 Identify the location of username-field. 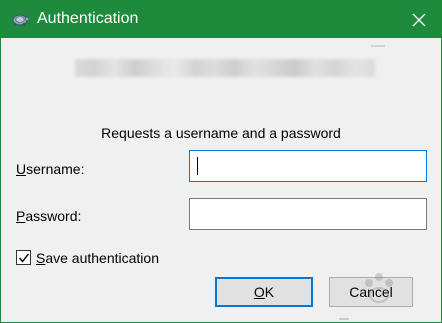
(308, 166).